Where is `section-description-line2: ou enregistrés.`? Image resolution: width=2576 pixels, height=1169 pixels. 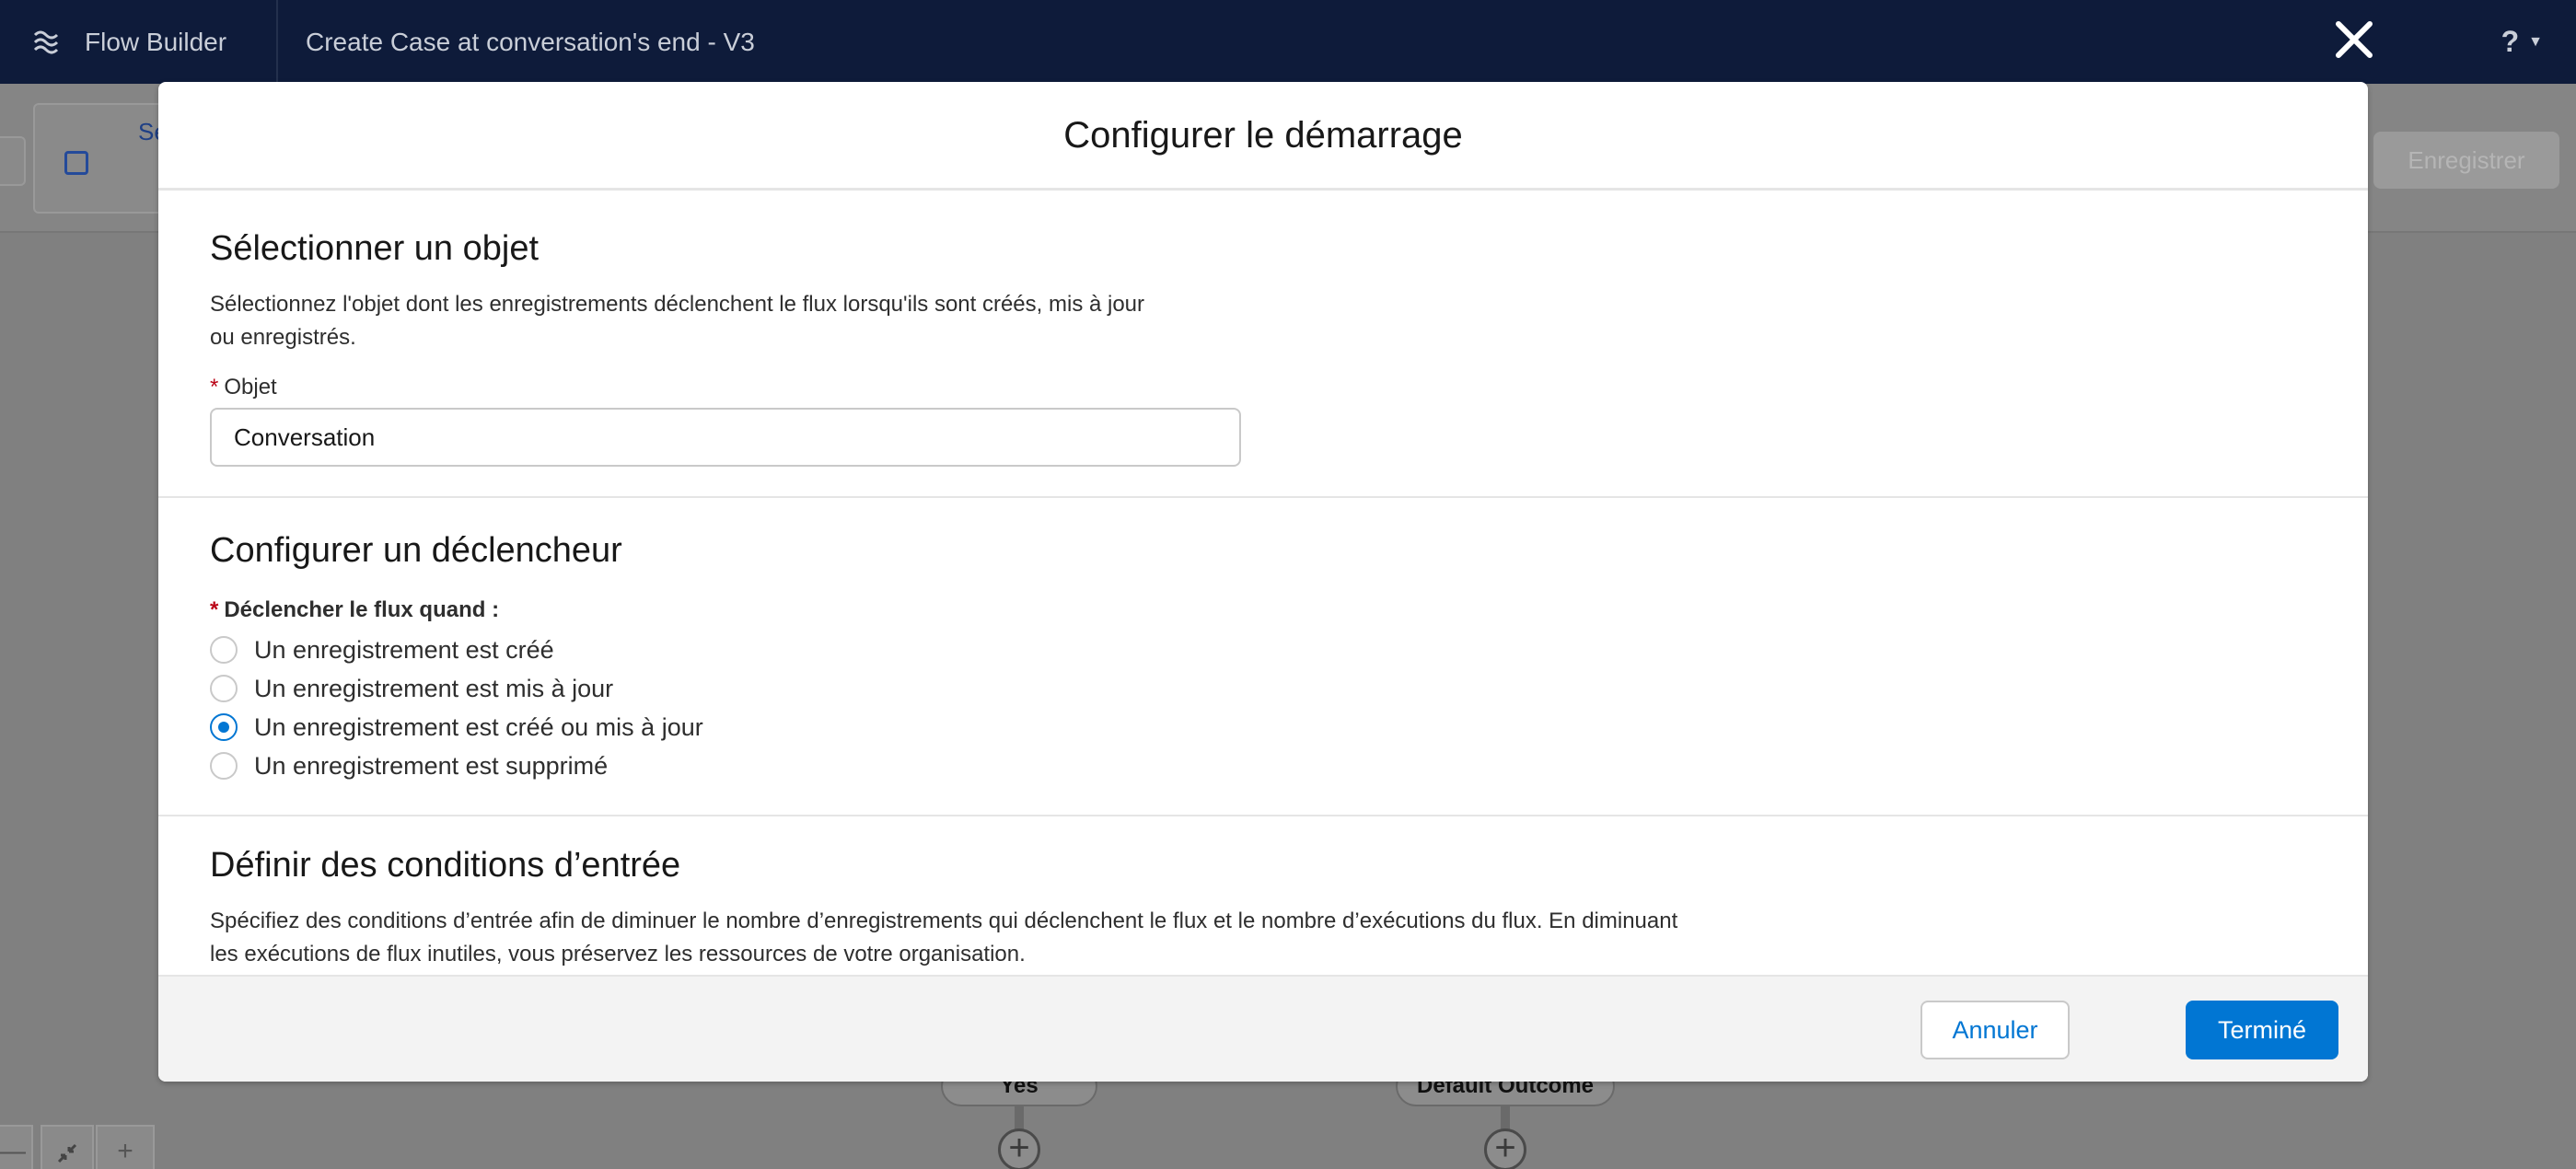 section-description-line2: ou enregistrés. is located at coordinates (283, 337).